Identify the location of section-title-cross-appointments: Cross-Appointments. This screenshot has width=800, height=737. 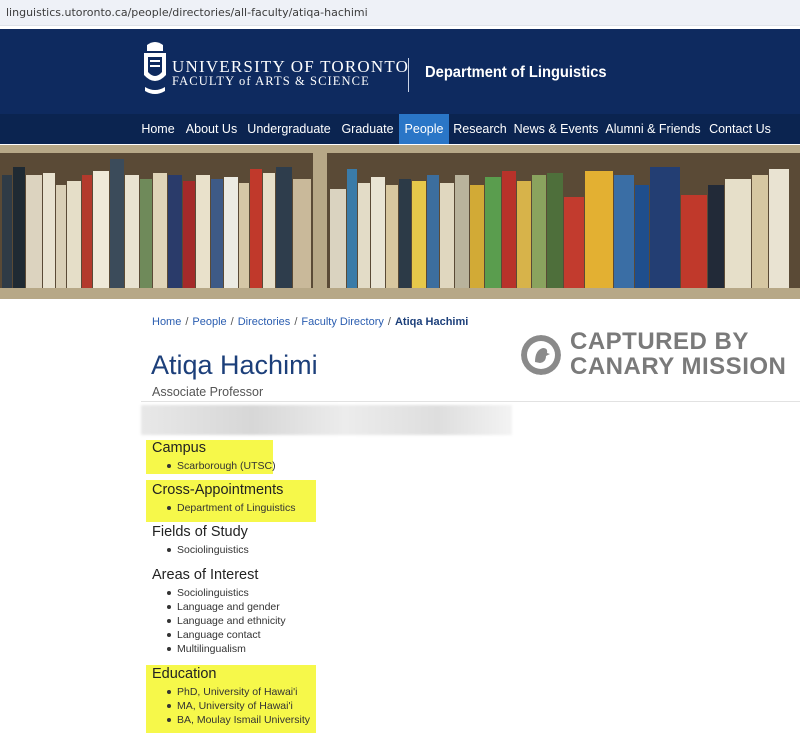
(218, 490).